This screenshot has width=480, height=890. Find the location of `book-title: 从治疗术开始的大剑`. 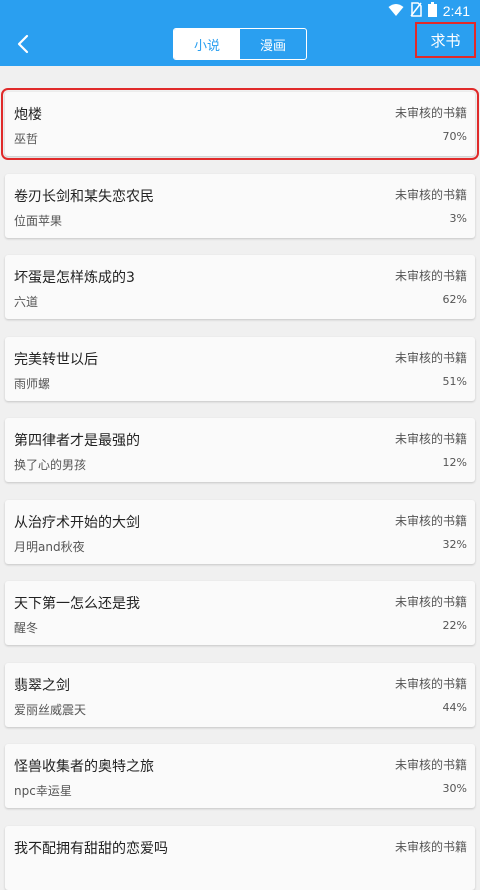

book-title: 从治疗术开始的大剑 is located at coordinates (77, 523).